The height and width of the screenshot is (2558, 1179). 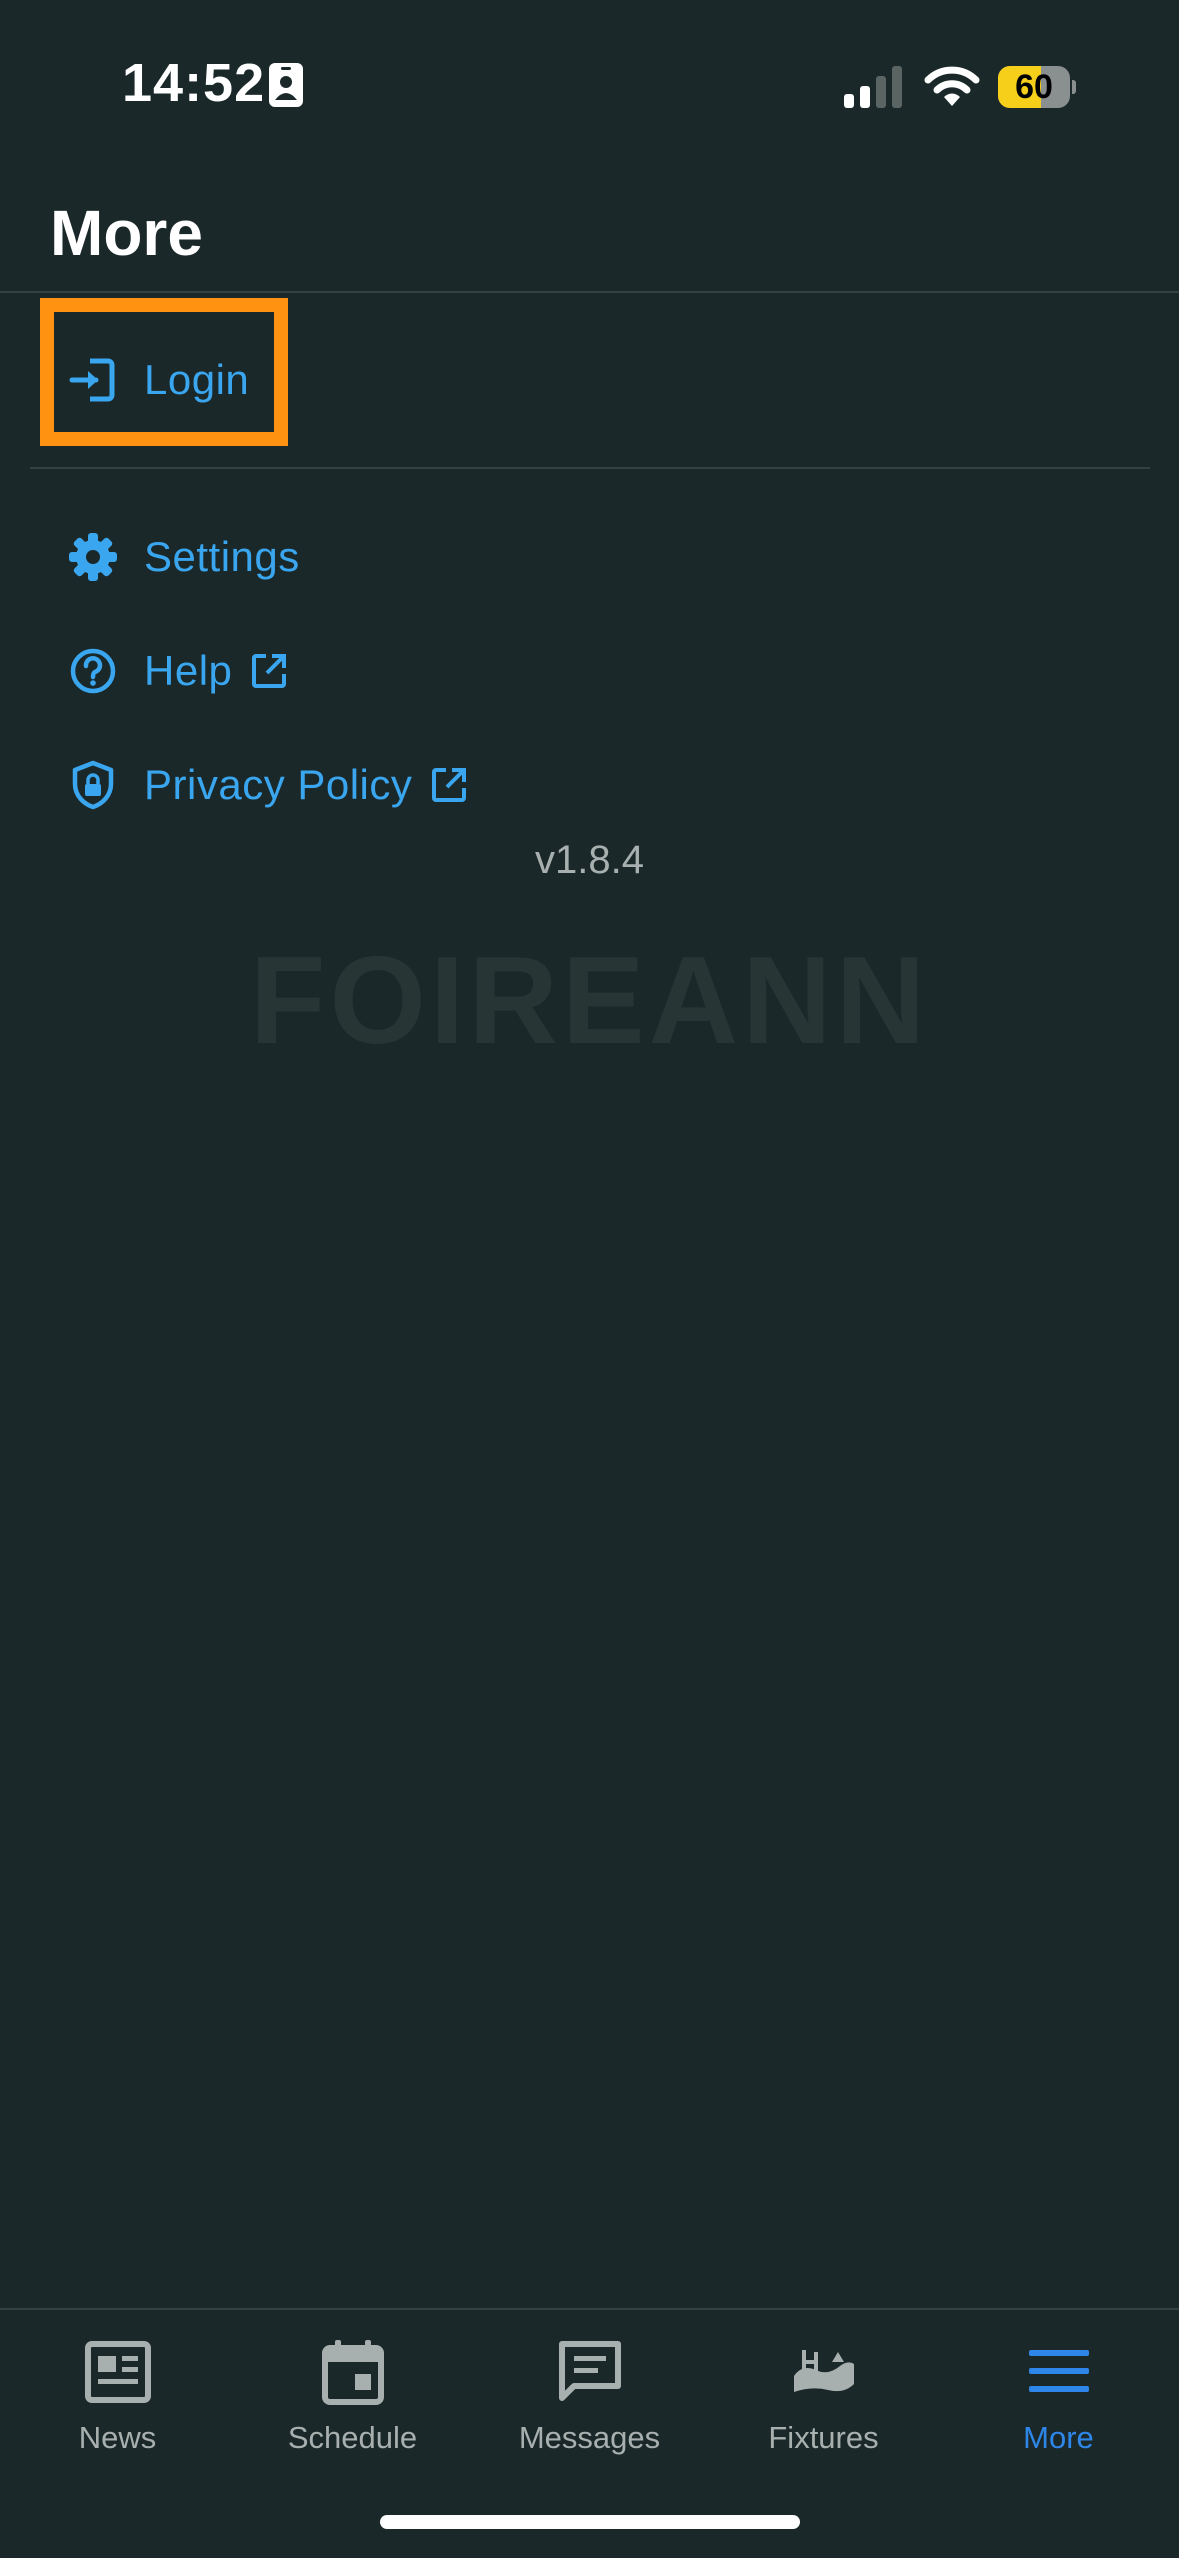 I want to click on battery-level: 60, so click(x=1034, y=87).